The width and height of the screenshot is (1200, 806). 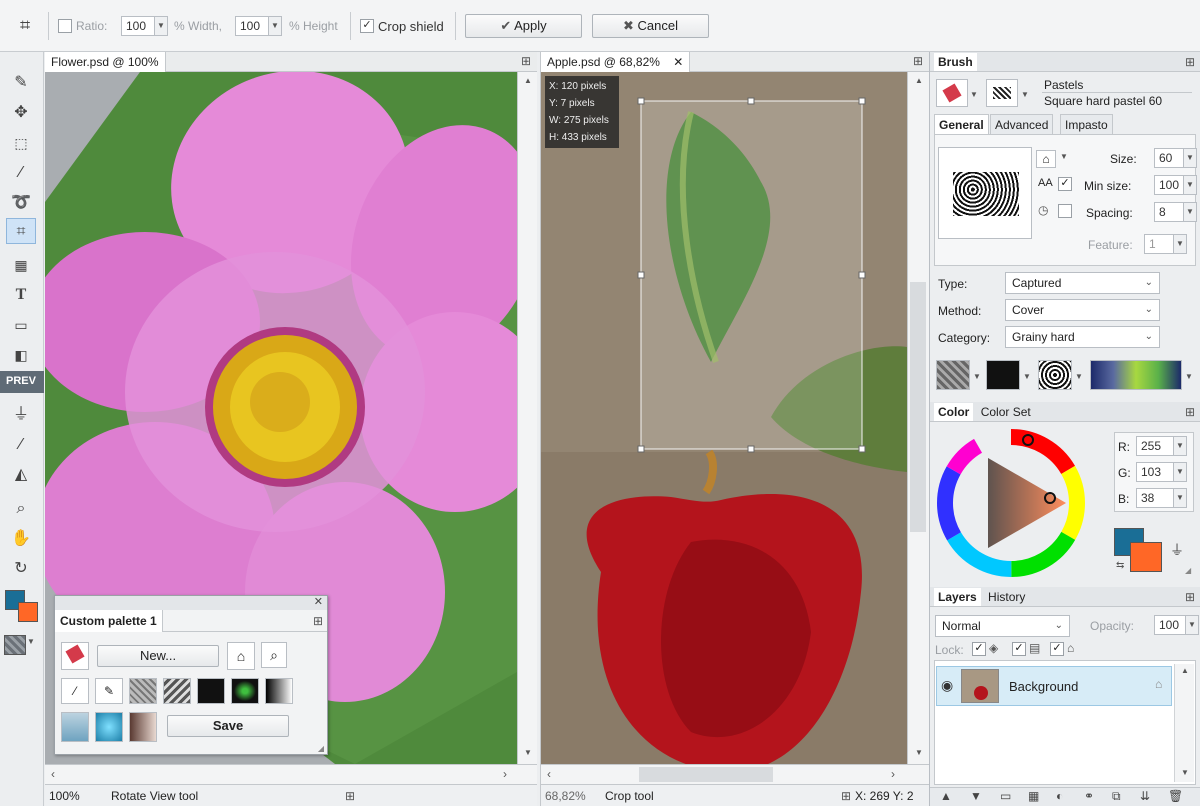 I want to click on spacing-dropdown-icon: ▼, so click(x=1190, y=212).